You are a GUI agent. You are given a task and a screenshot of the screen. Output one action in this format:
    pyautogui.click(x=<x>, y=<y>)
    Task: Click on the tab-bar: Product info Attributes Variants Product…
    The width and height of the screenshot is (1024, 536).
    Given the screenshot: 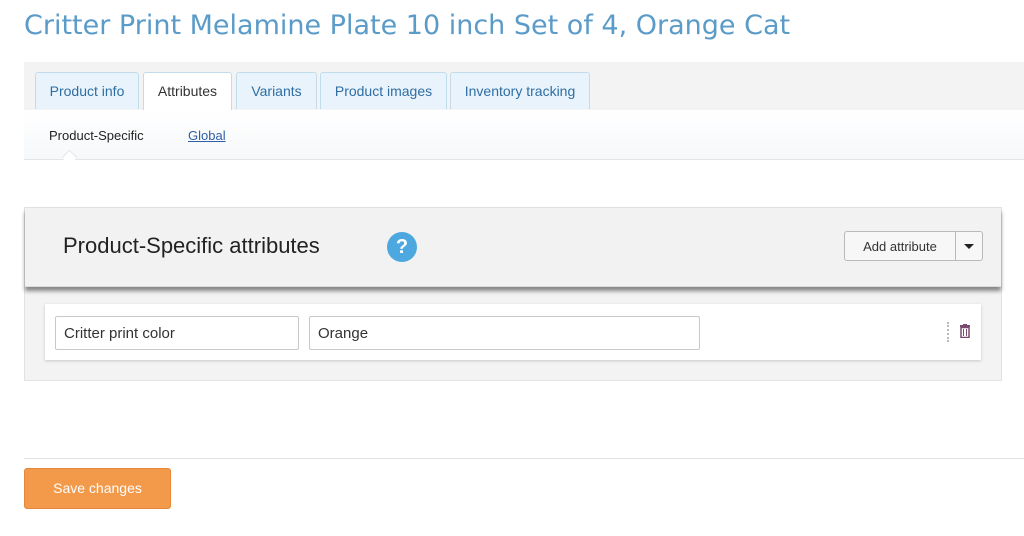 What is the action you would take?
    pyautogui.click(x=524, y=86)
    